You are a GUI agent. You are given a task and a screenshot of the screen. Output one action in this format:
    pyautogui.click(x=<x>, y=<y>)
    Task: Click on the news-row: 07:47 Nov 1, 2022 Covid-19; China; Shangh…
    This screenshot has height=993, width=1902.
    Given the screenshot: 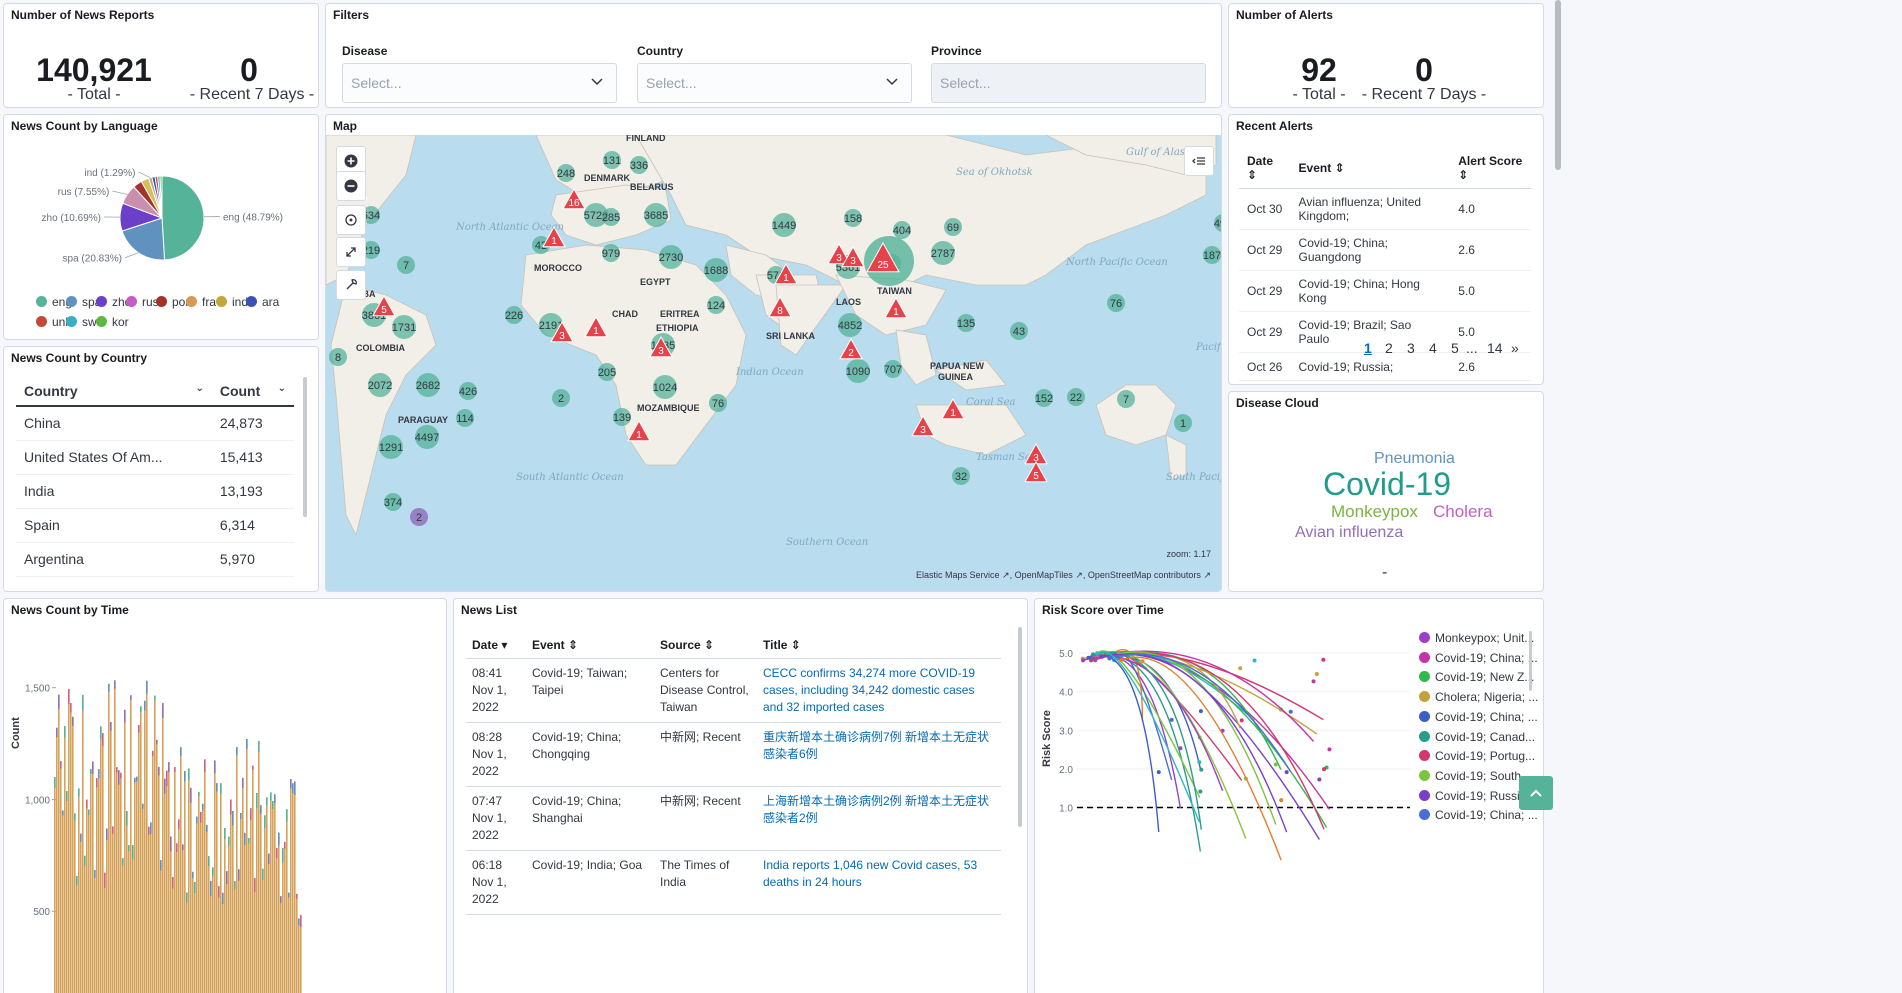 What is the action you would take?
    pyautogui.click(x=733, y=818)
    